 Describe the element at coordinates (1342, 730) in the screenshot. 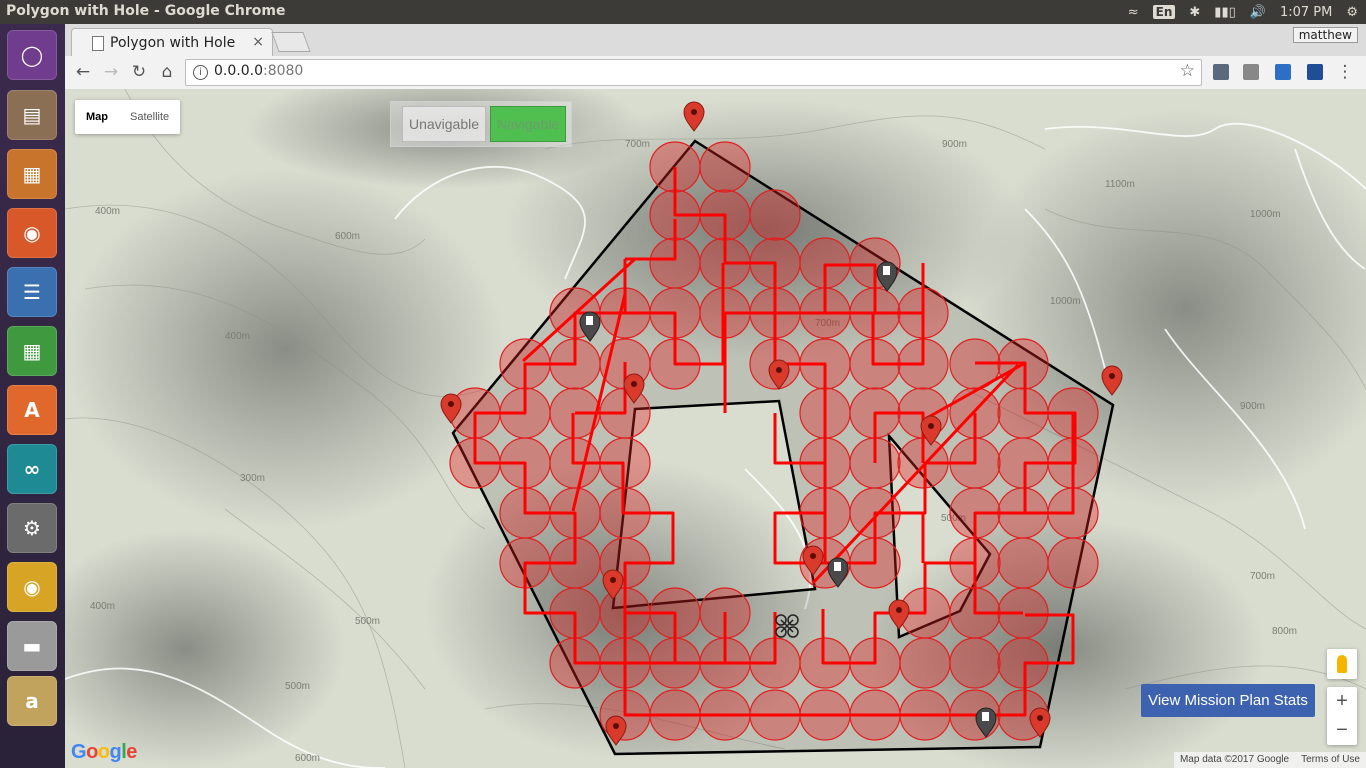

I see `zoom-out-button: −` at that location.